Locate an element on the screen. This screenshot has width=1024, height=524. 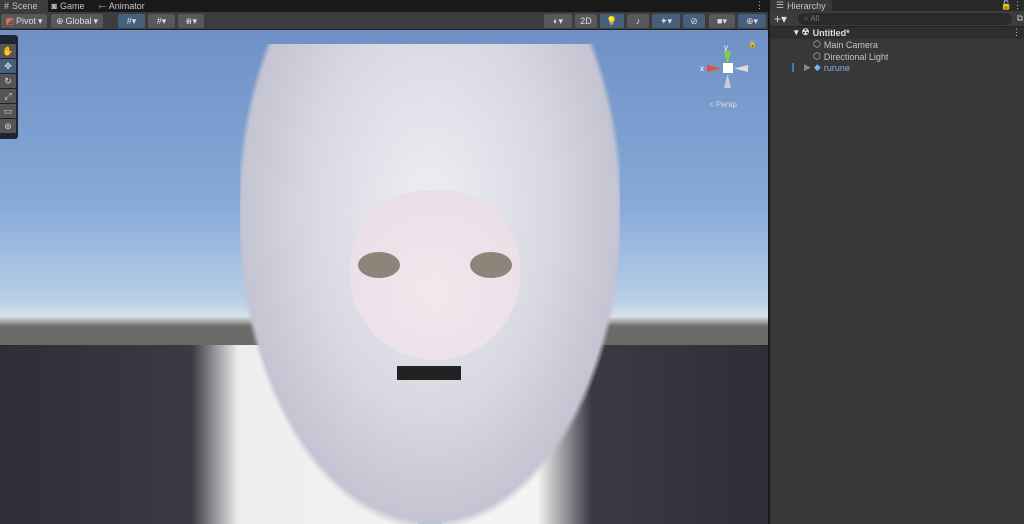
hand-tool: ✋ is located at coordinates (8, 51).